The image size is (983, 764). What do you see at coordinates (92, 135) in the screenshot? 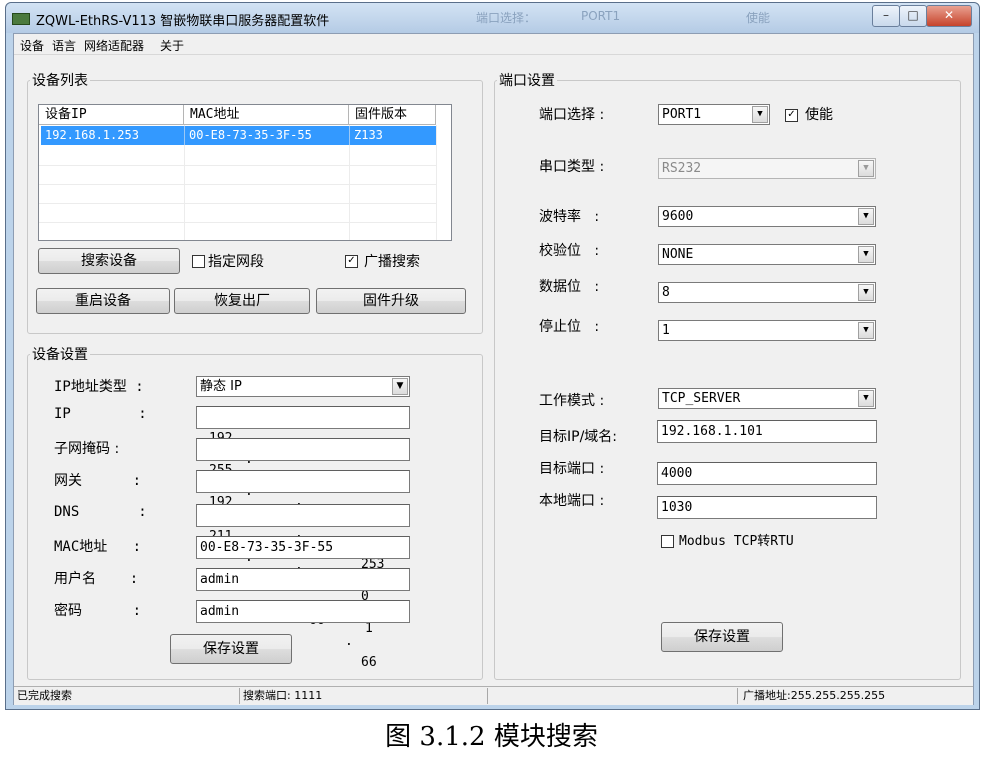
I see `cell-ip: 192.168.1.253` at bounding box center [92, 135].